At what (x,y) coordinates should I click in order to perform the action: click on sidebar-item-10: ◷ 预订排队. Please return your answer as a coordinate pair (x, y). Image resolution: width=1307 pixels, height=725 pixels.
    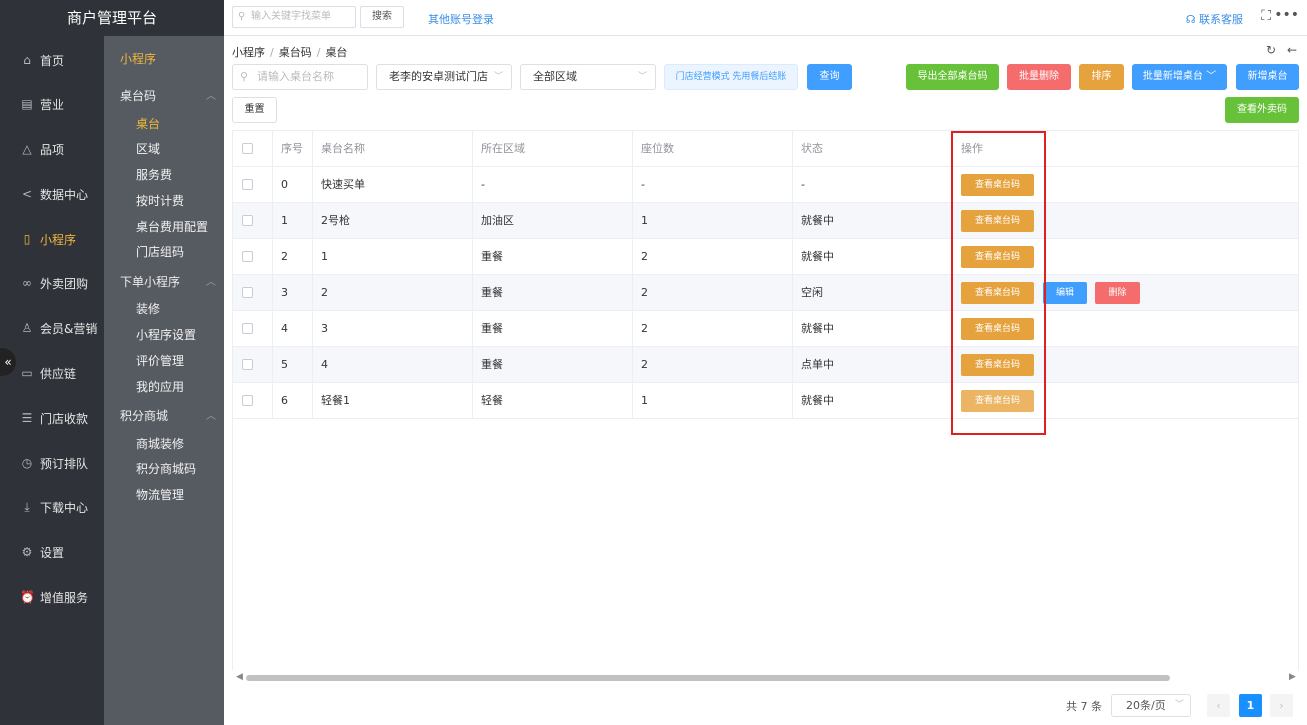
    Looking at the image, I should click on (52, 463).